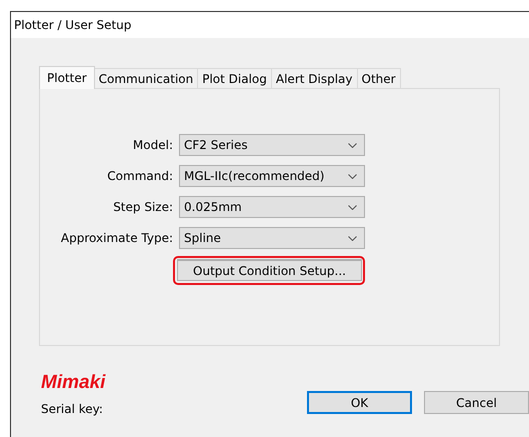 Image resolution: width=529 pixels, height=437 pixels. What do you see at coordinates (272, 145) in the screenshot?
I see `dropdown: CF2 Series` at bounding box center [272, 145].